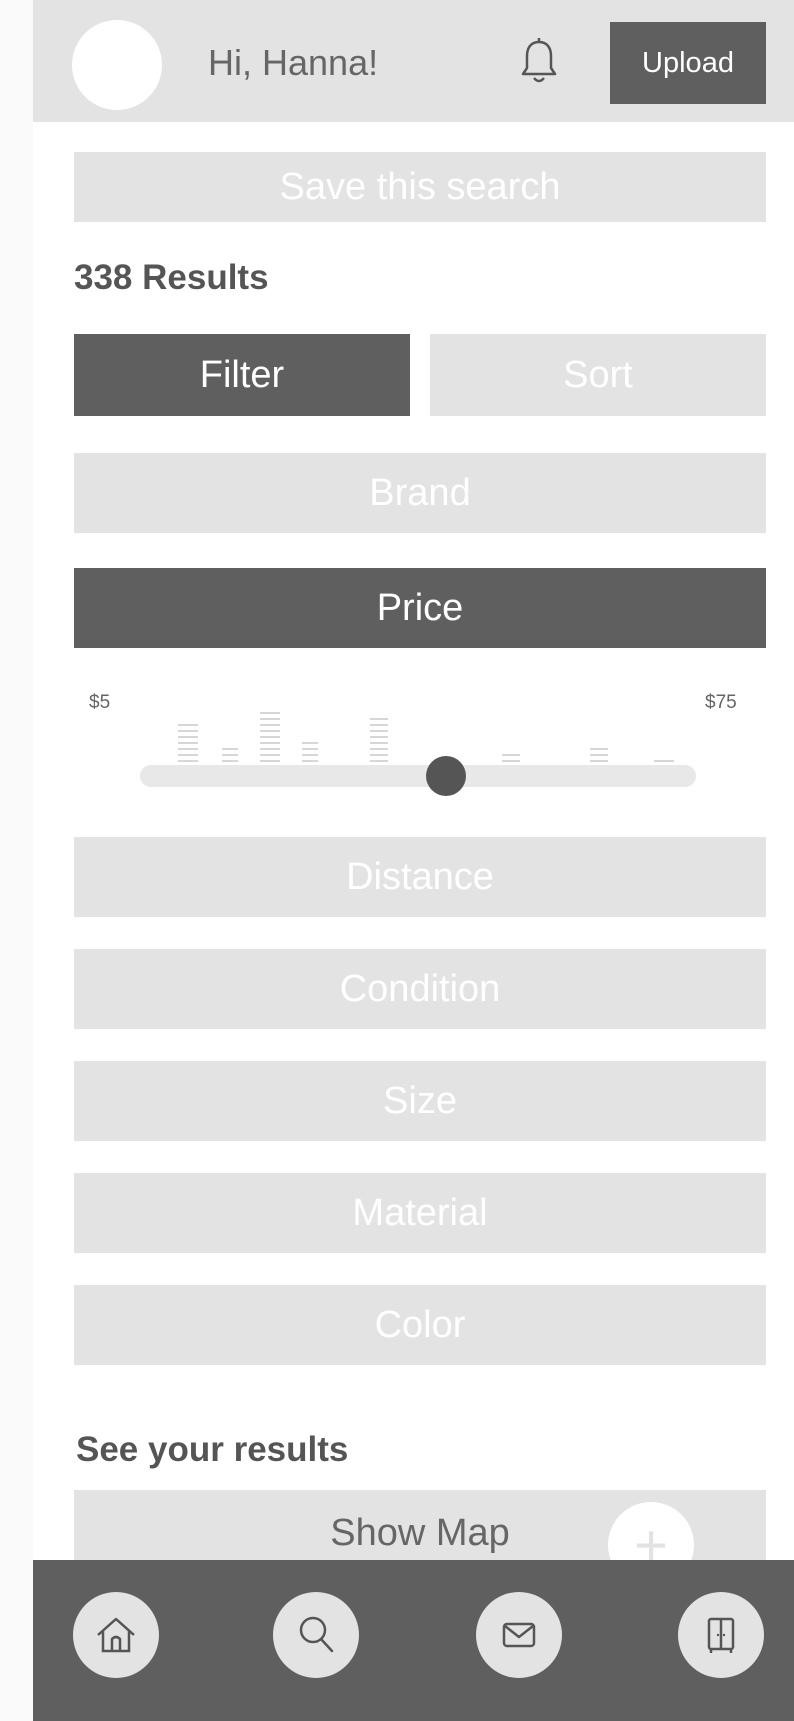 The image size is (794, 1721). I want to click on filter-brand: Brand, so click(420, 493).